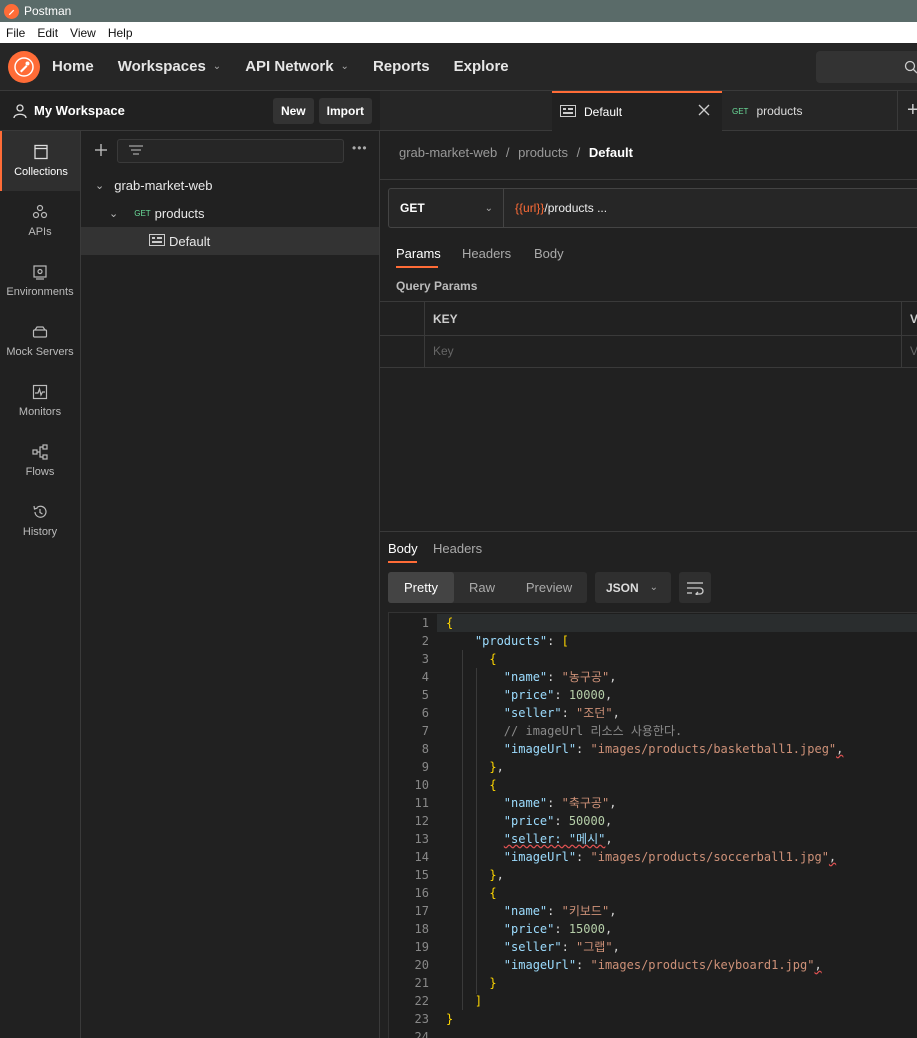 This screenshot has width=917, height=1038. Describe the element at coordinates (912, 110) in the screenshot. I see `new-tab-plus-icon: +` at that location.